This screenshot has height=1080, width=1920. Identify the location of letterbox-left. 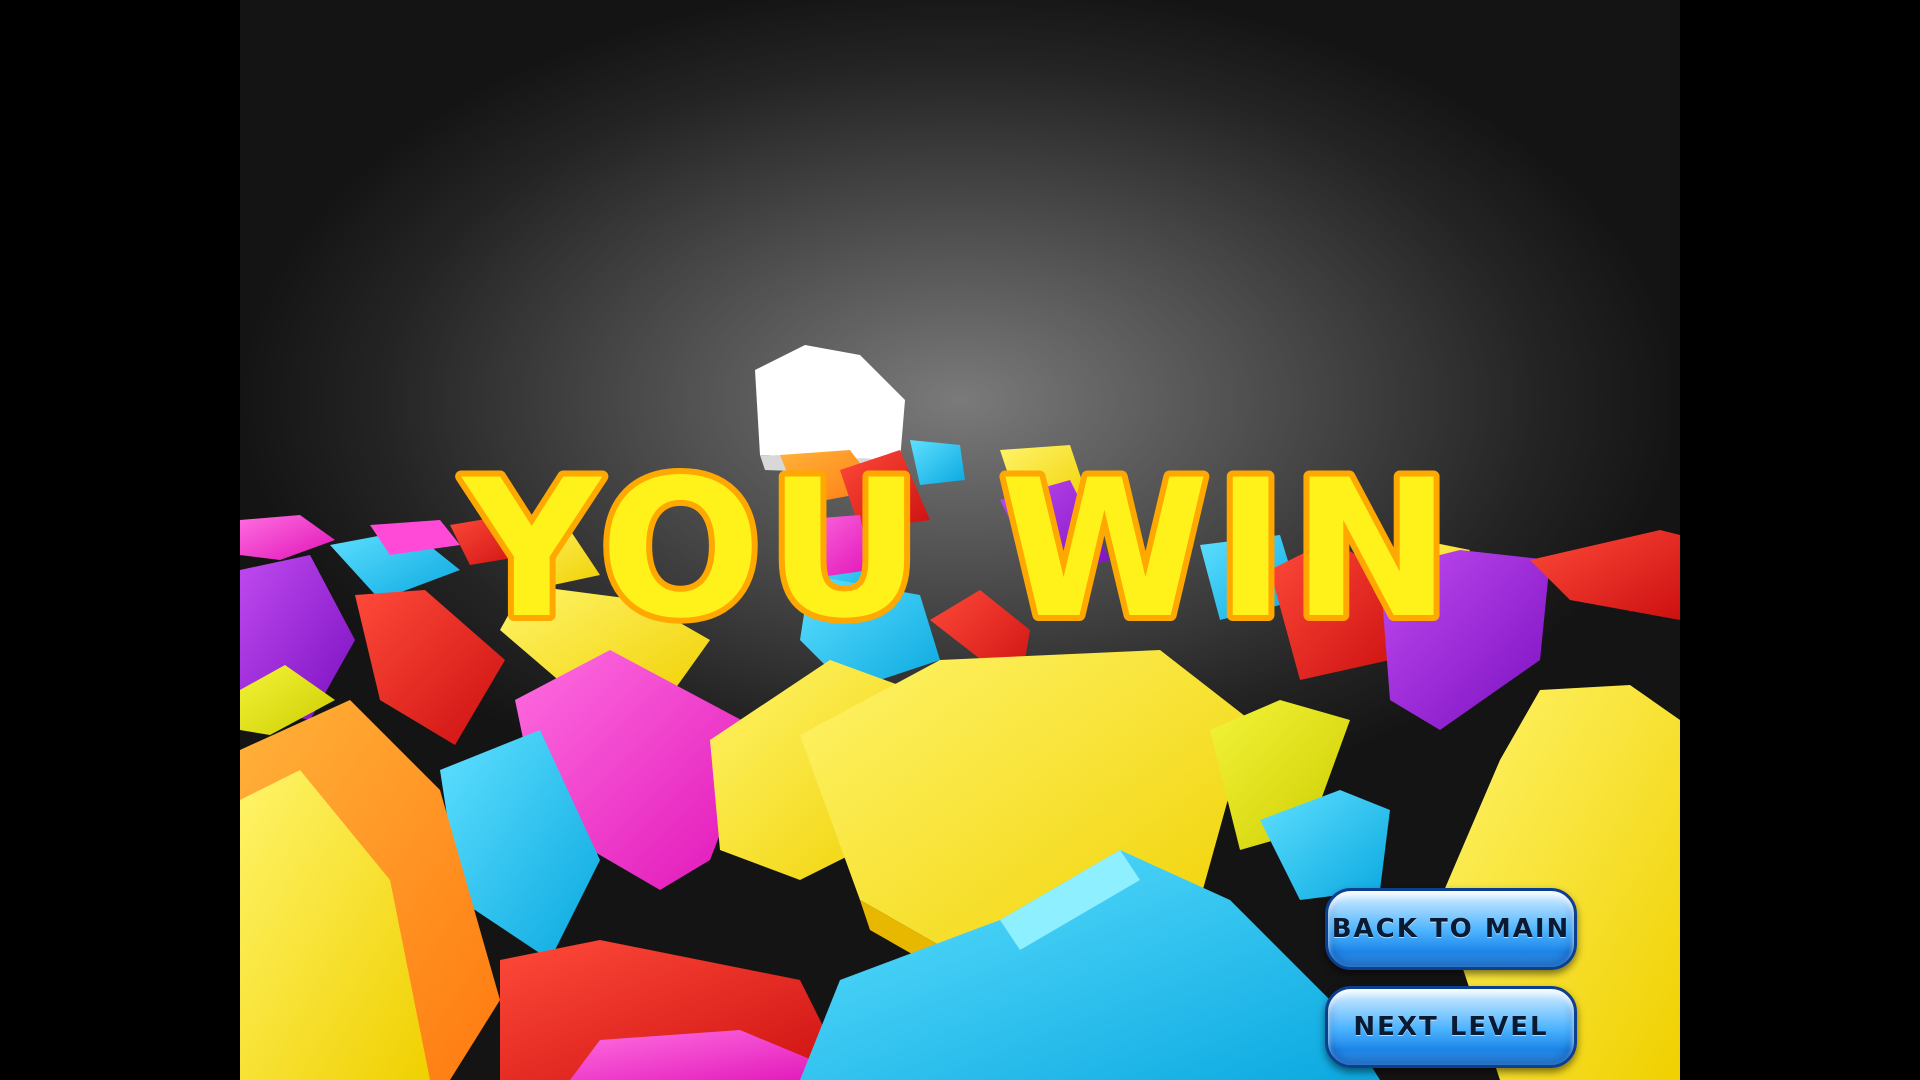
(120, 540).